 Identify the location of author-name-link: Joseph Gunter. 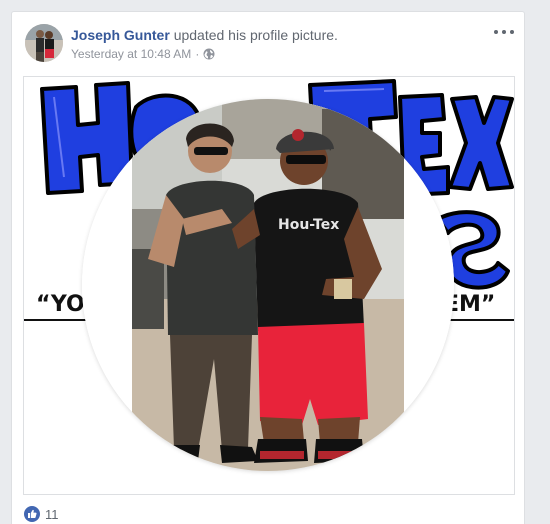
(120, 35).